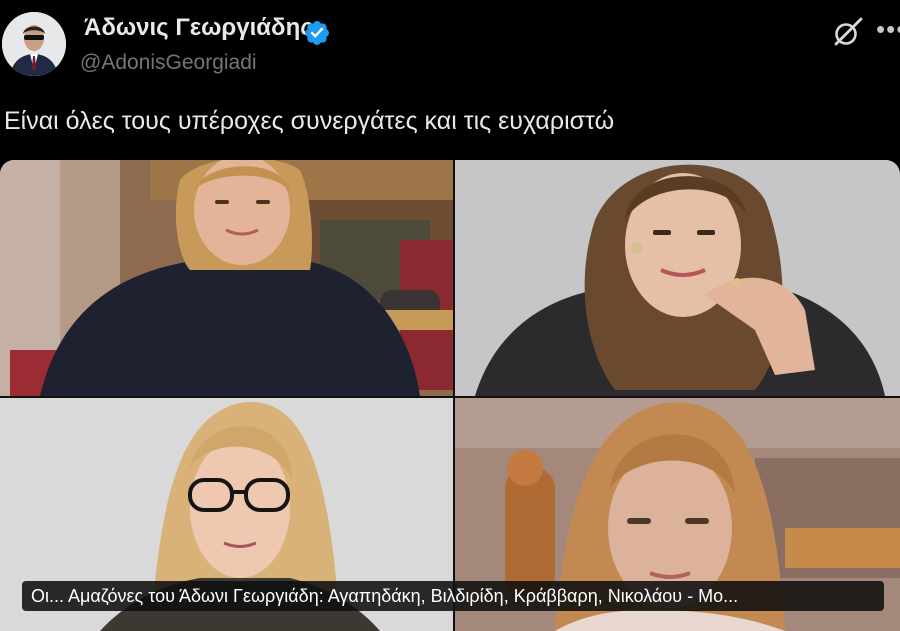 The height and width of the screenshot is (631, 900). Describe the element at coordinates (198, 28) in the screenshot. I see `author-name: Άδωνις Γεωργιάδης` at that location.